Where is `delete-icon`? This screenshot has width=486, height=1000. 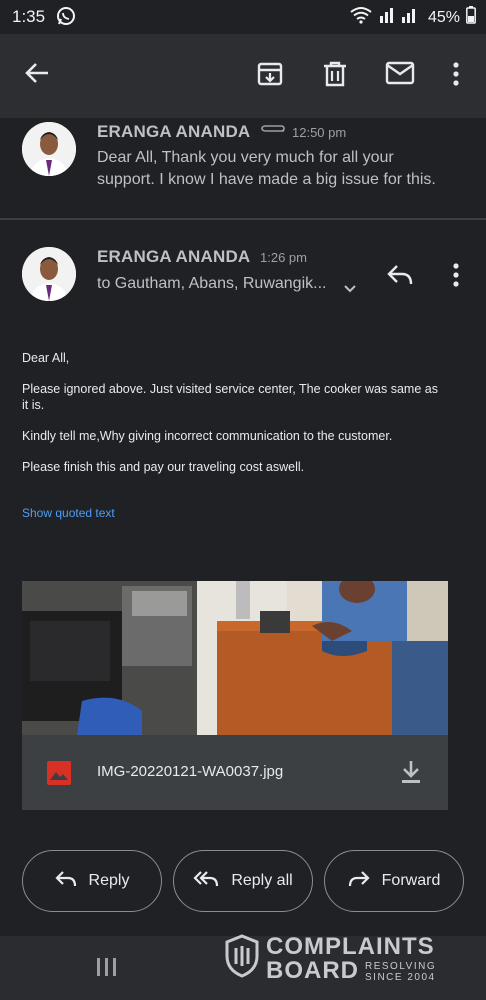 delete-icon is located at coordinates (335, 76).